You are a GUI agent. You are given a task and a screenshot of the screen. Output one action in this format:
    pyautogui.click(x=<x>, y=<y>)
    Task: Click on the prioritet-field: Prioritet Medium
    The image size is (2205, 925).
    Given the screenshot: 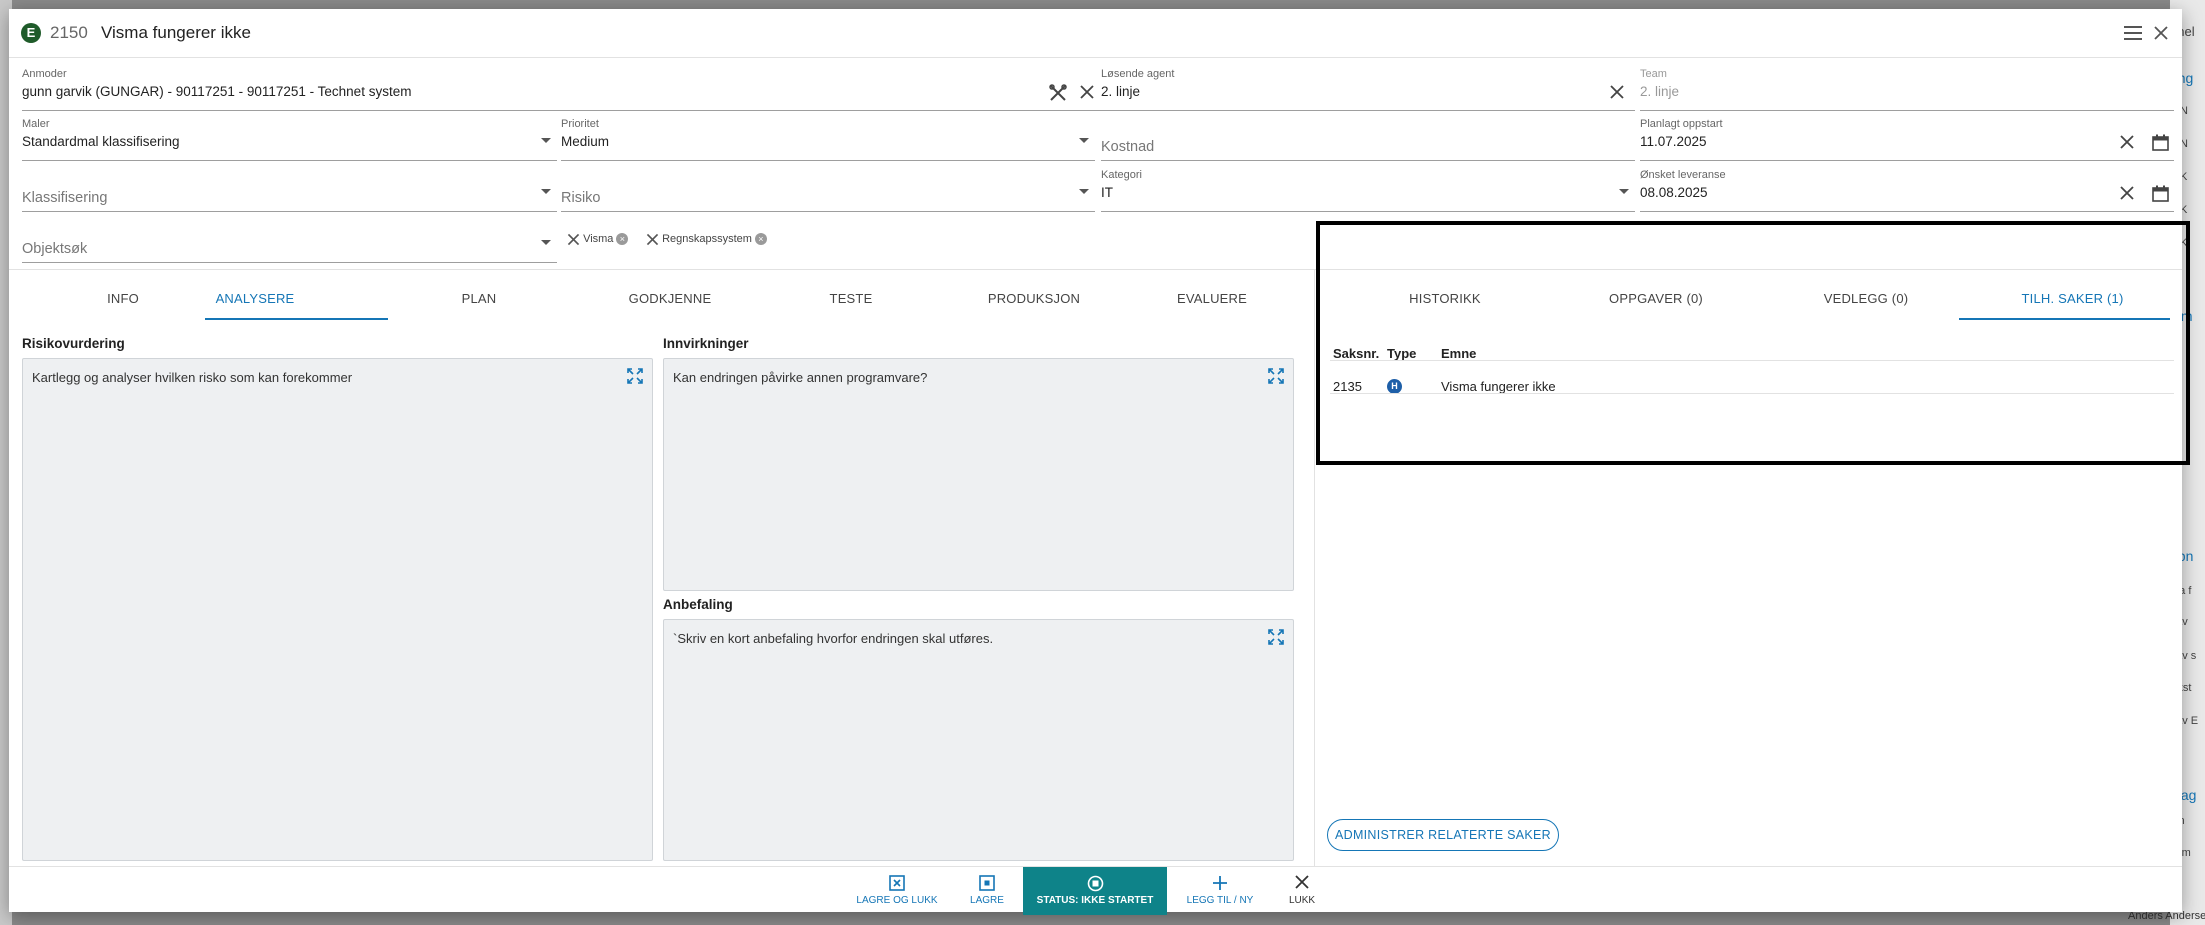 What is the action you would take?
    pyautogui.click(x=828, y=138)
    